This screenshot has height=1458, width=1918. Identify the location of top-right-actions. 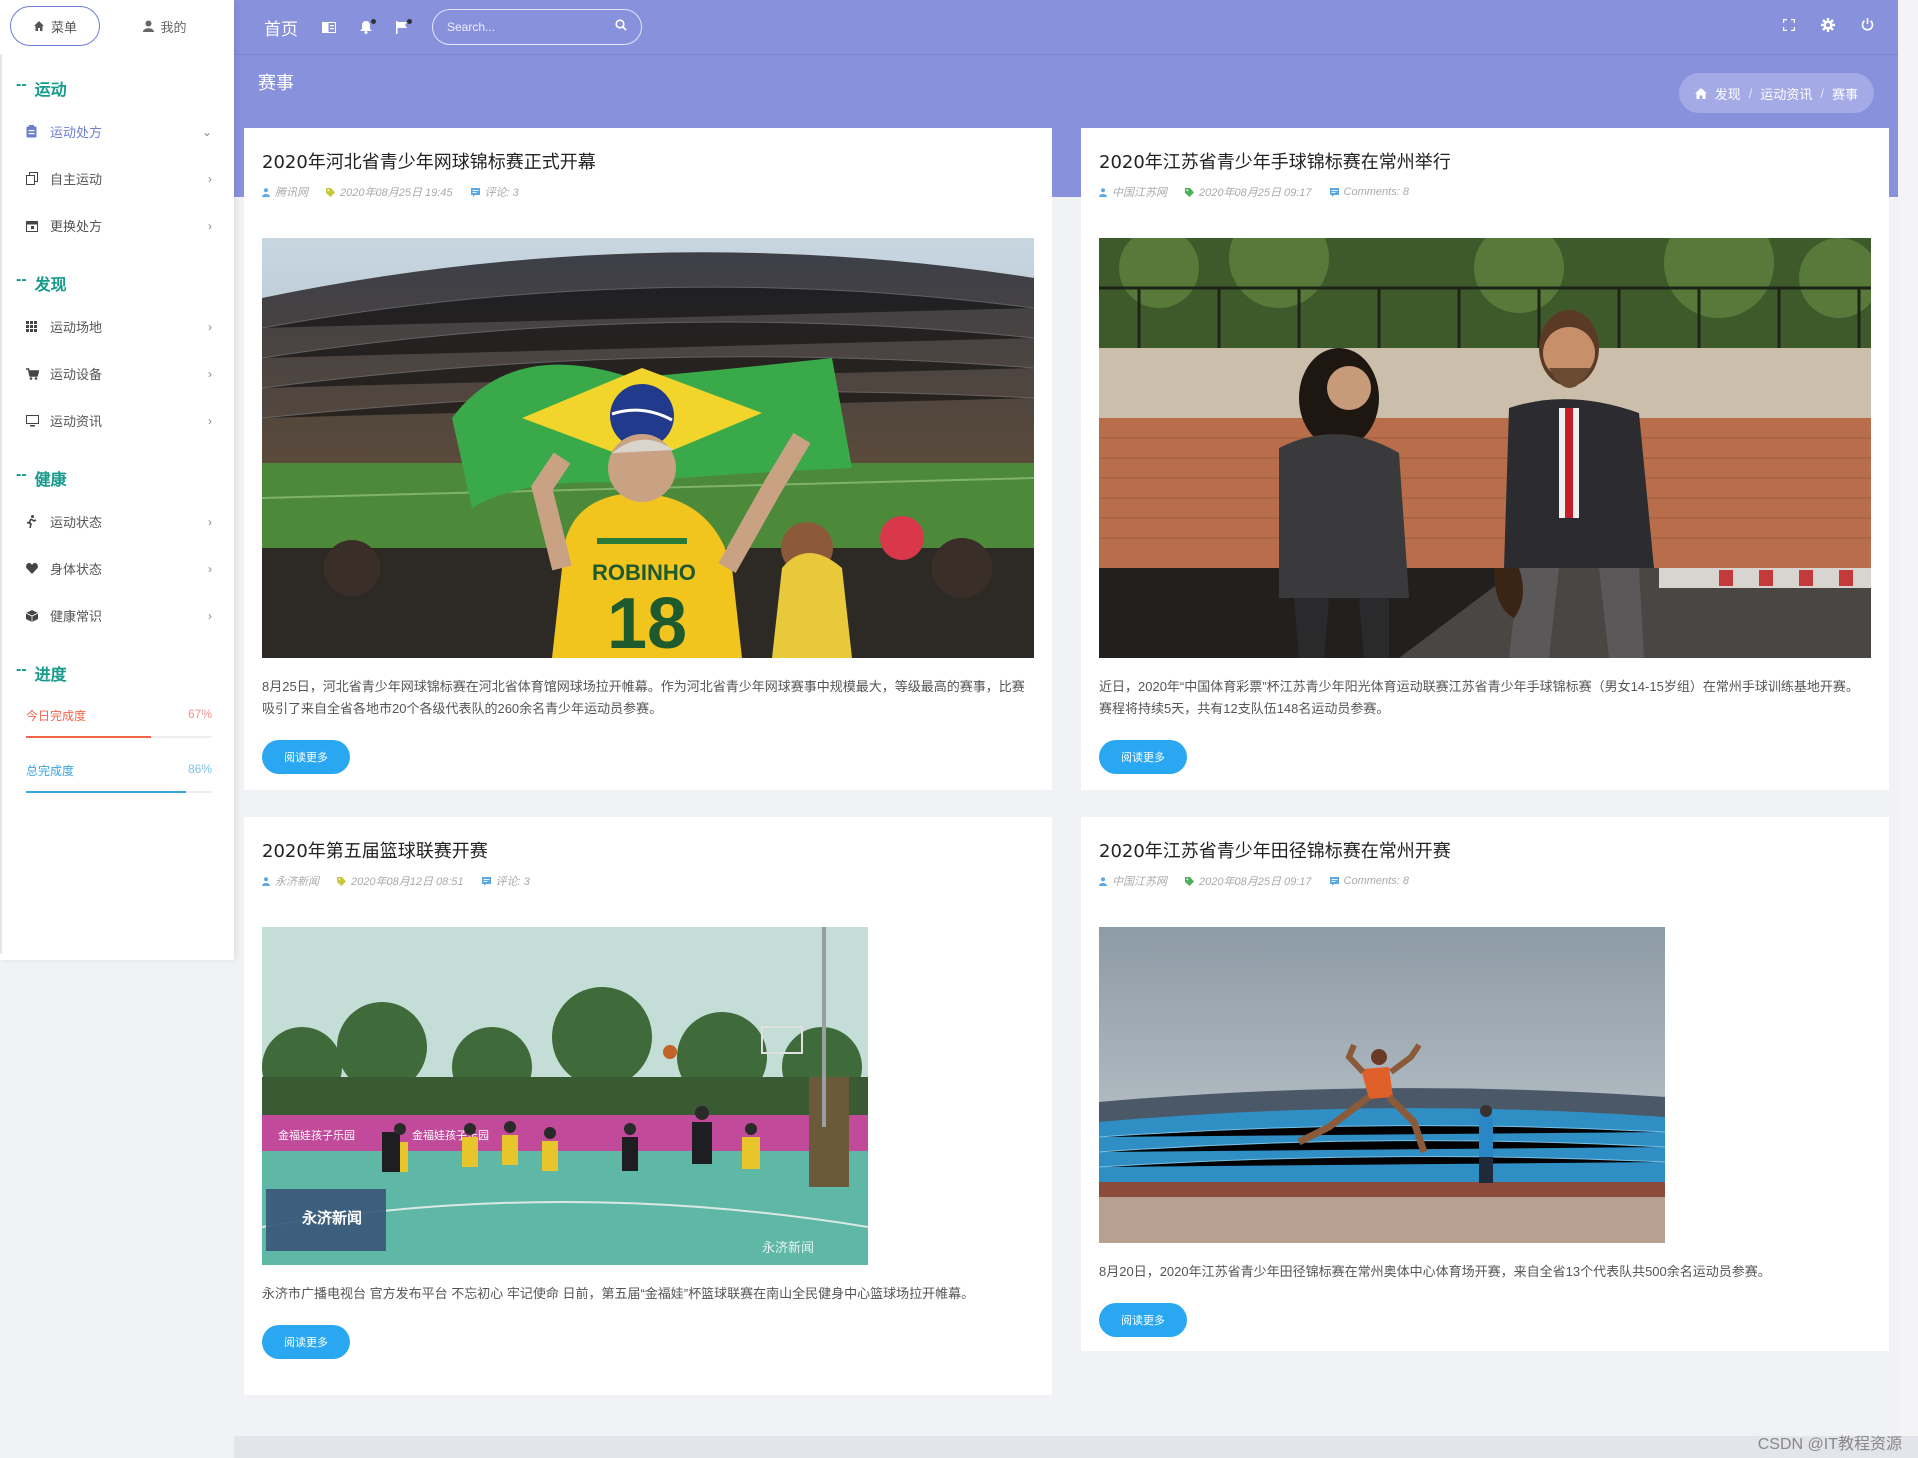
(1828, 27).